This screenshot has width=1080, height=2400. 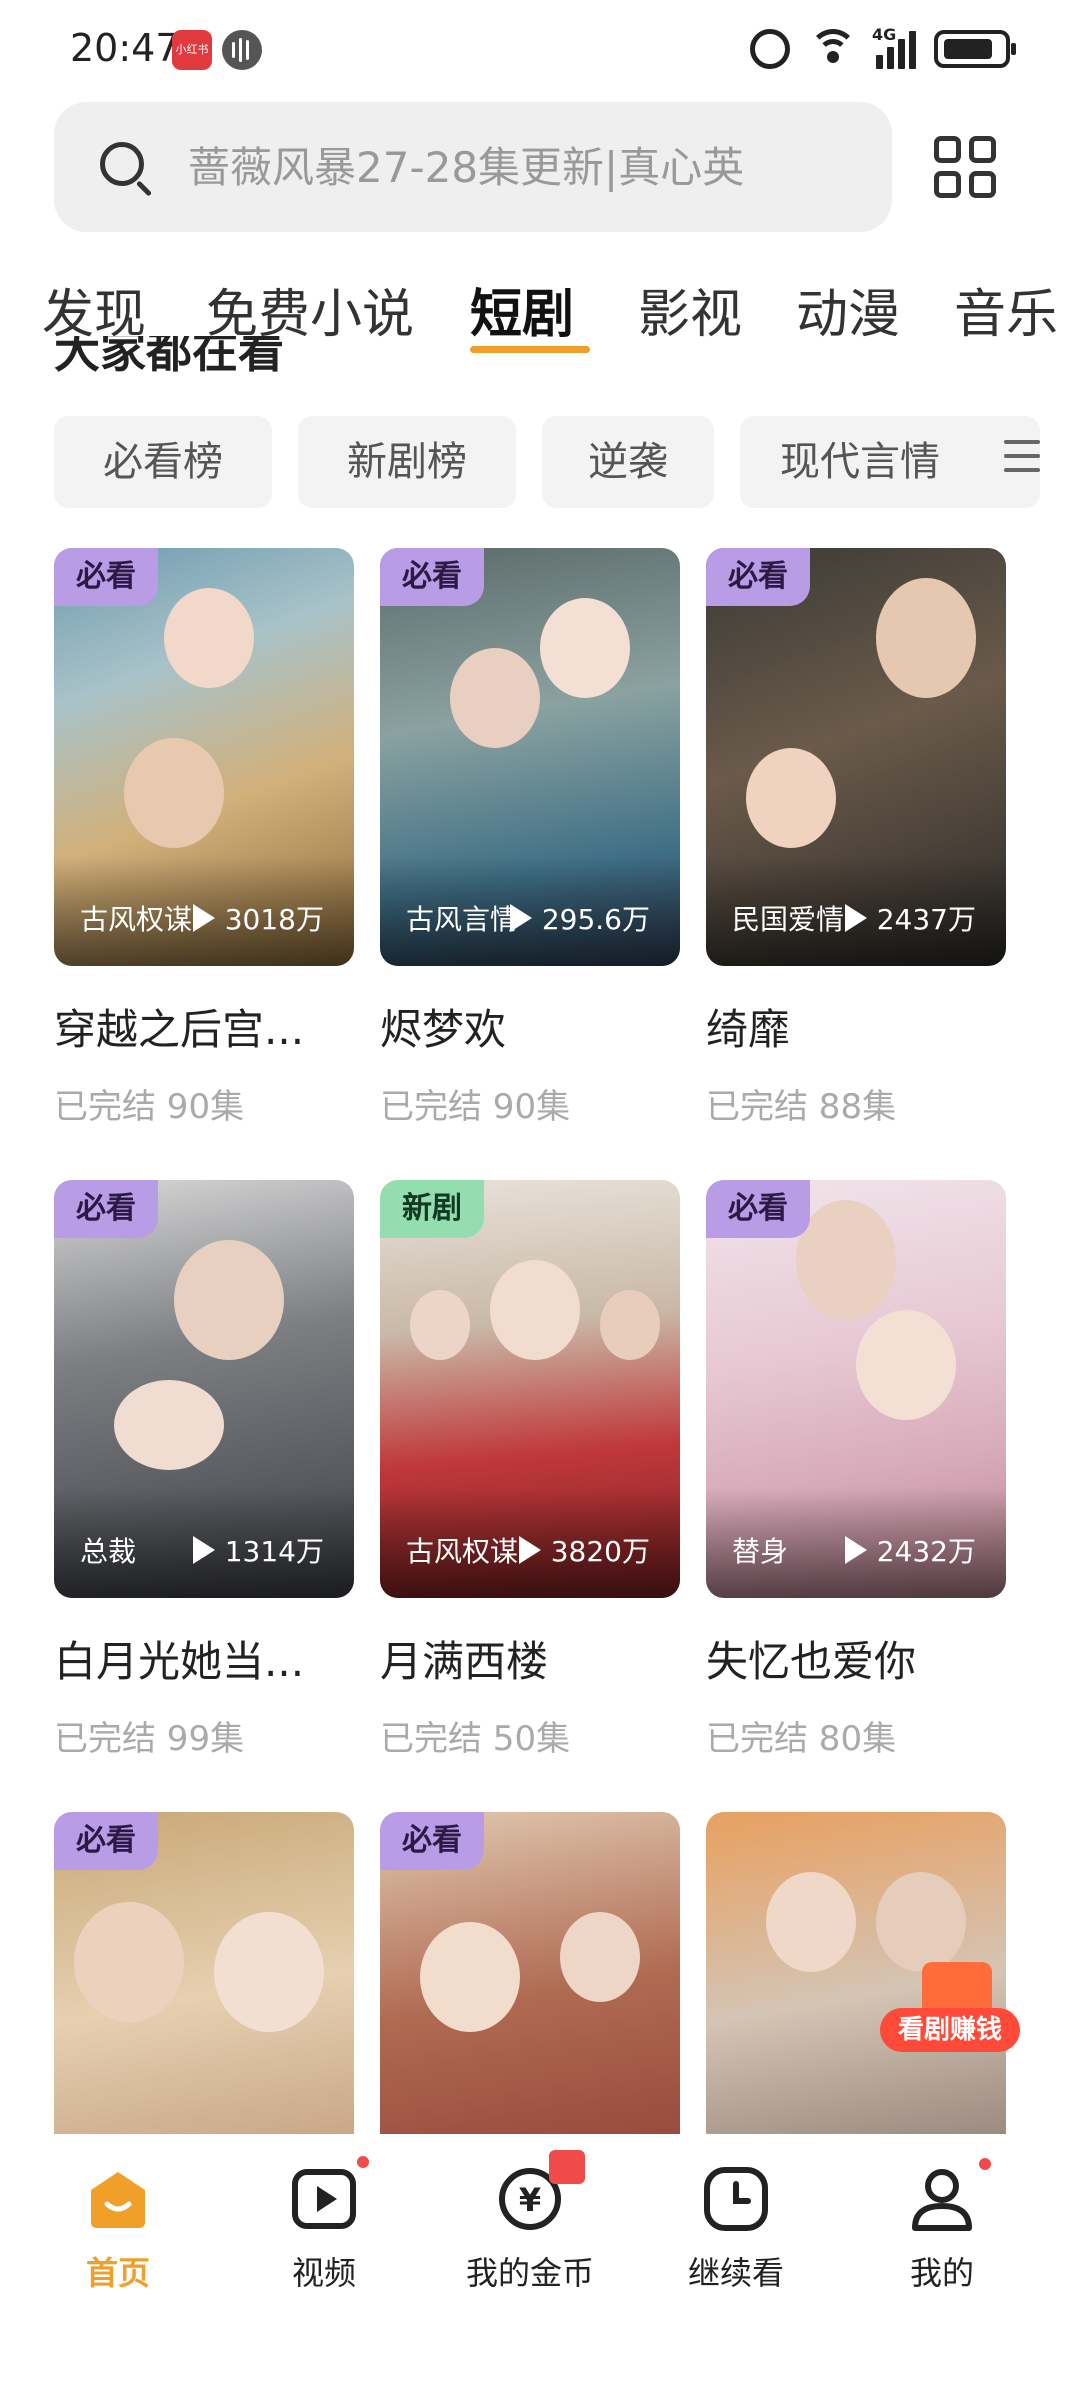 I want to click on section-title: 大家都在看, so click(x=169, y=356).